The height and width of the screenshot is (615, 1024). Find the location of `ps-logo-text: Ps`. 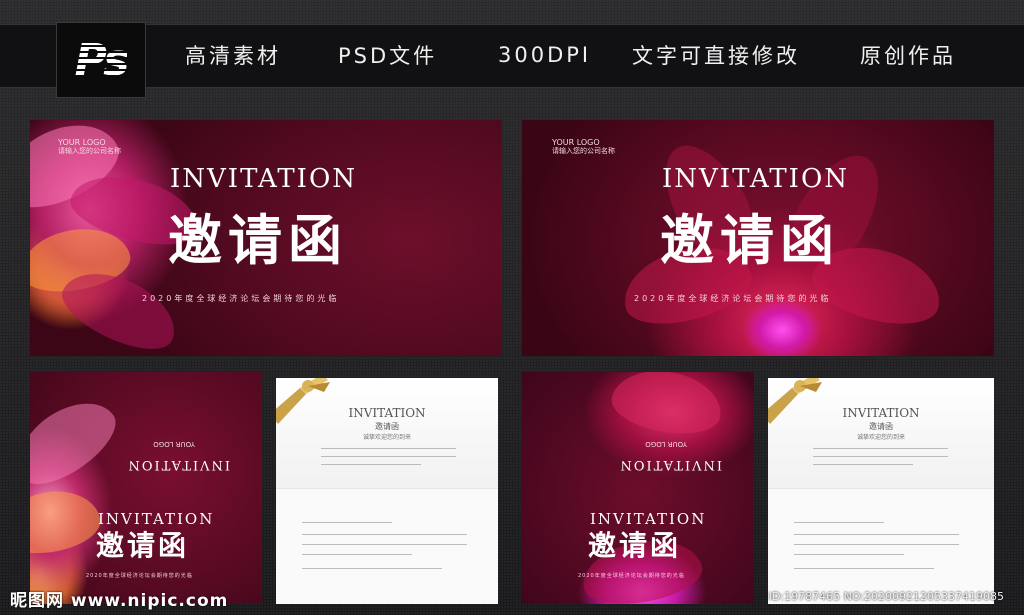

ps-logo-text: Ps is located at coordinates (102, 60).